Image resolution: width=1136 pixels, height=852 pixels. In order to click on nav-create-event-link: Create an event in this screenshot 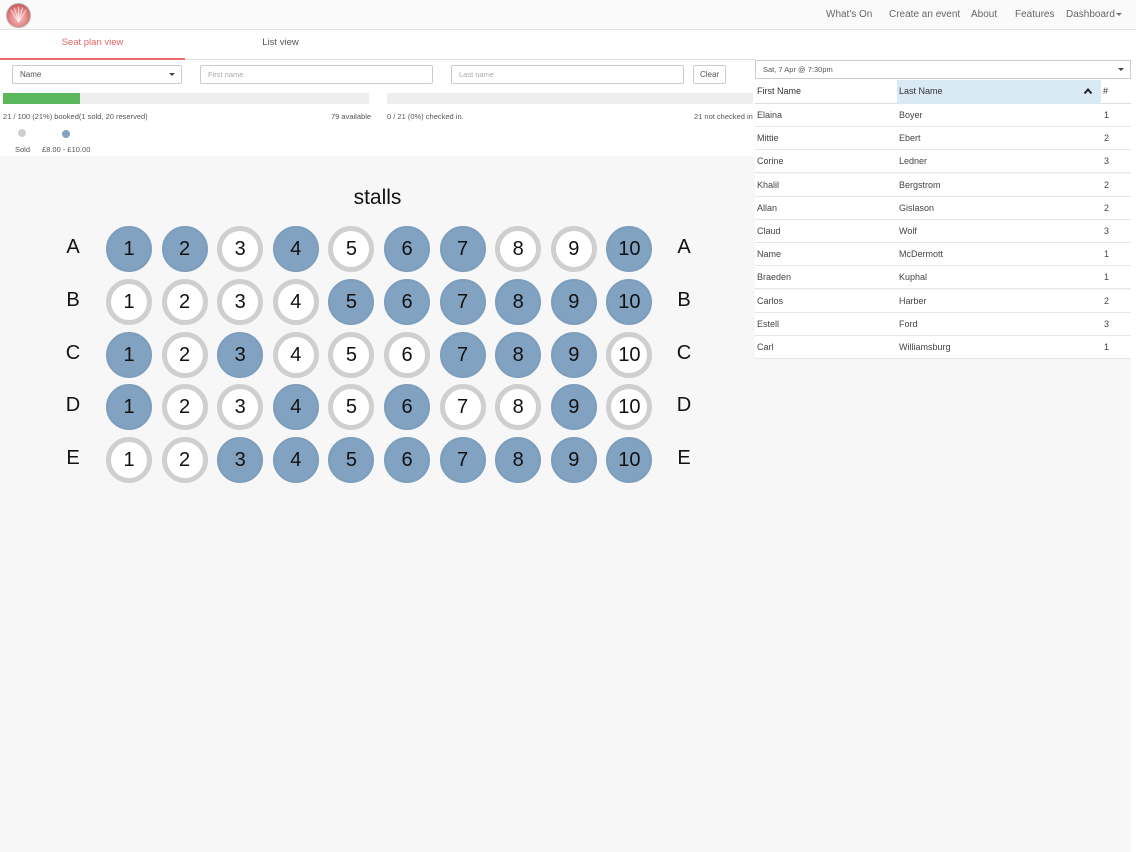, I will do `click(924, 14)`.